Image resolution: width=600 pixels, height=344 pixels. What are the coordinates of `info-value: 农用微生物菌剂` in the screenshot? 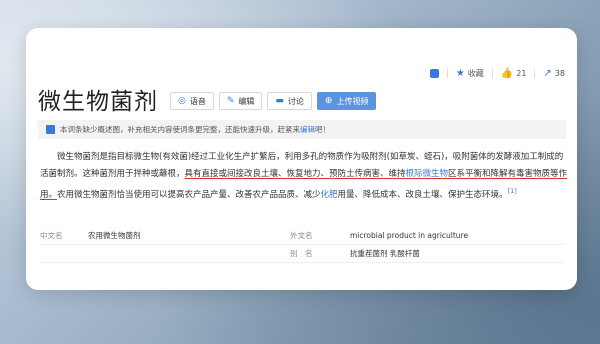 It's located at (114, 235).